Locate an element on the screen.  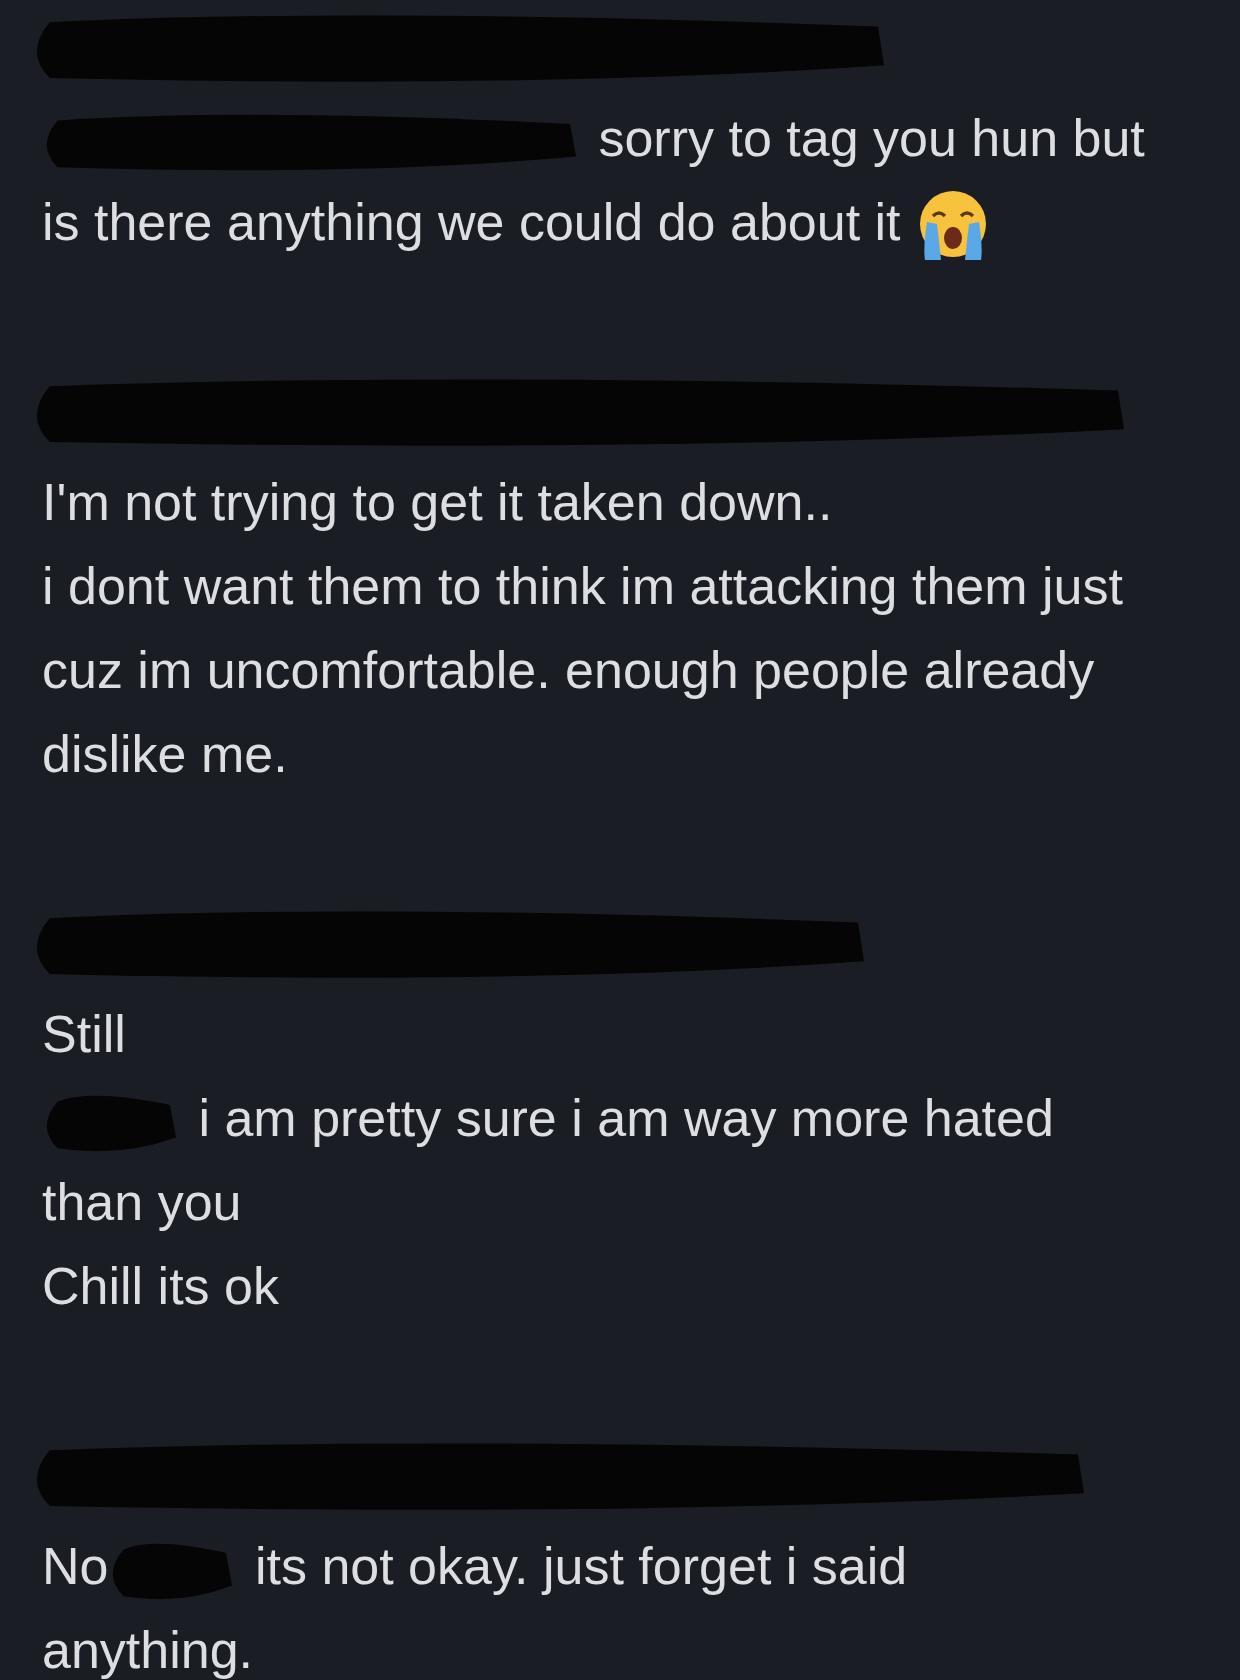
message-text: sorry to tag you hun but is located at coordinates (871, 138).